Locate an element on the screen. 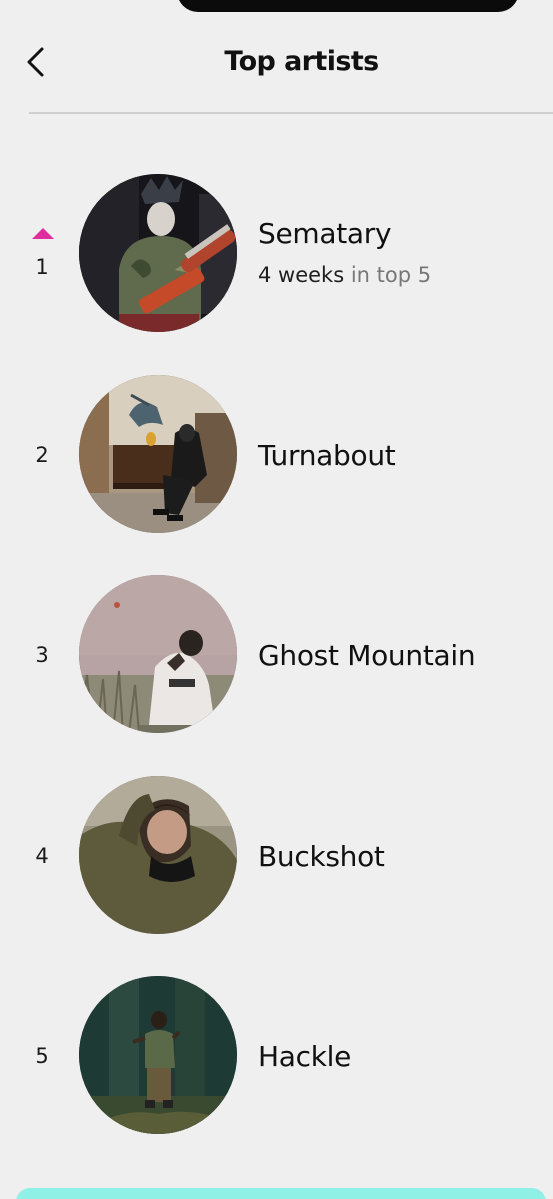 Image resolution: width=553 pixels, height=1199 pixels. rank-number: 5 is located at coordinates (42, 1056).